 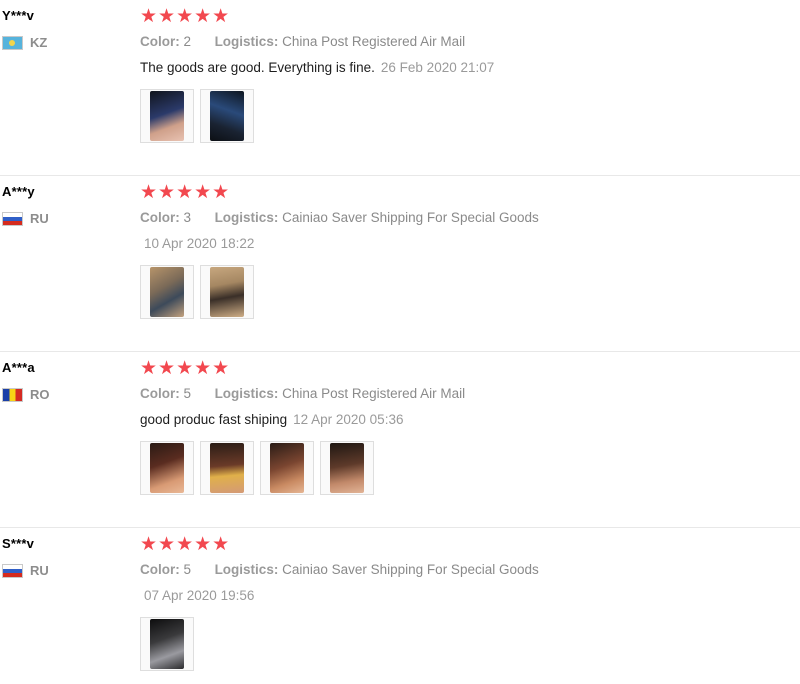 I want to click on reviewer-name: S***v, so click(x=18, y=543).